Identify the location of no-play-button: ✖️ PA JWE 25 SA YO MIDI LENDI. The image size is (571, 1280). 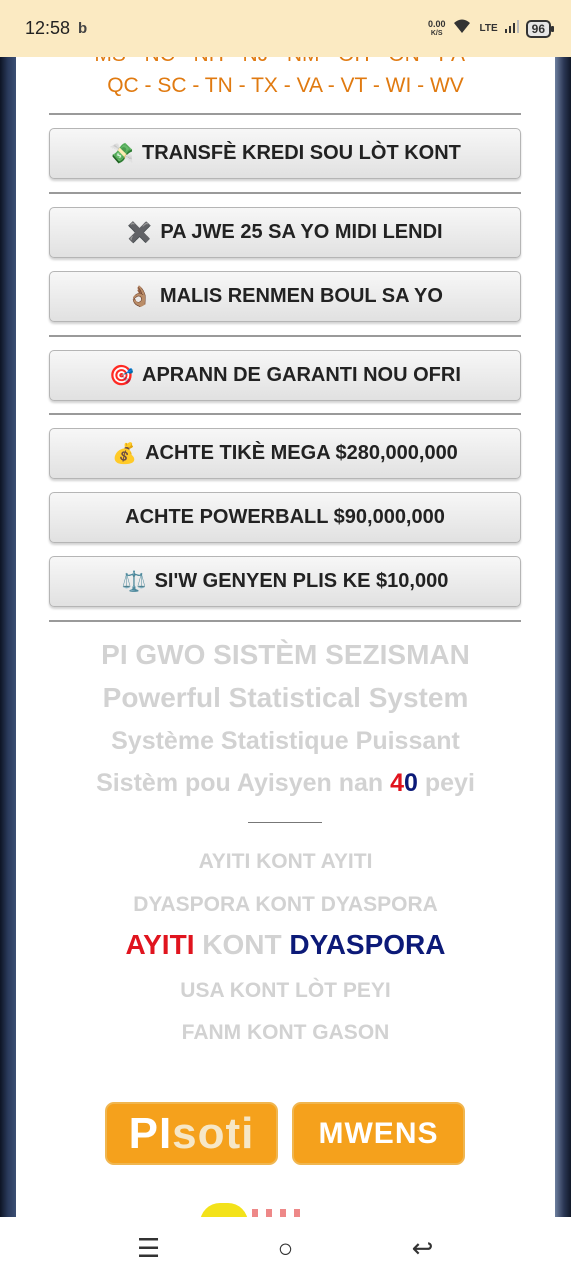
(285, 232).